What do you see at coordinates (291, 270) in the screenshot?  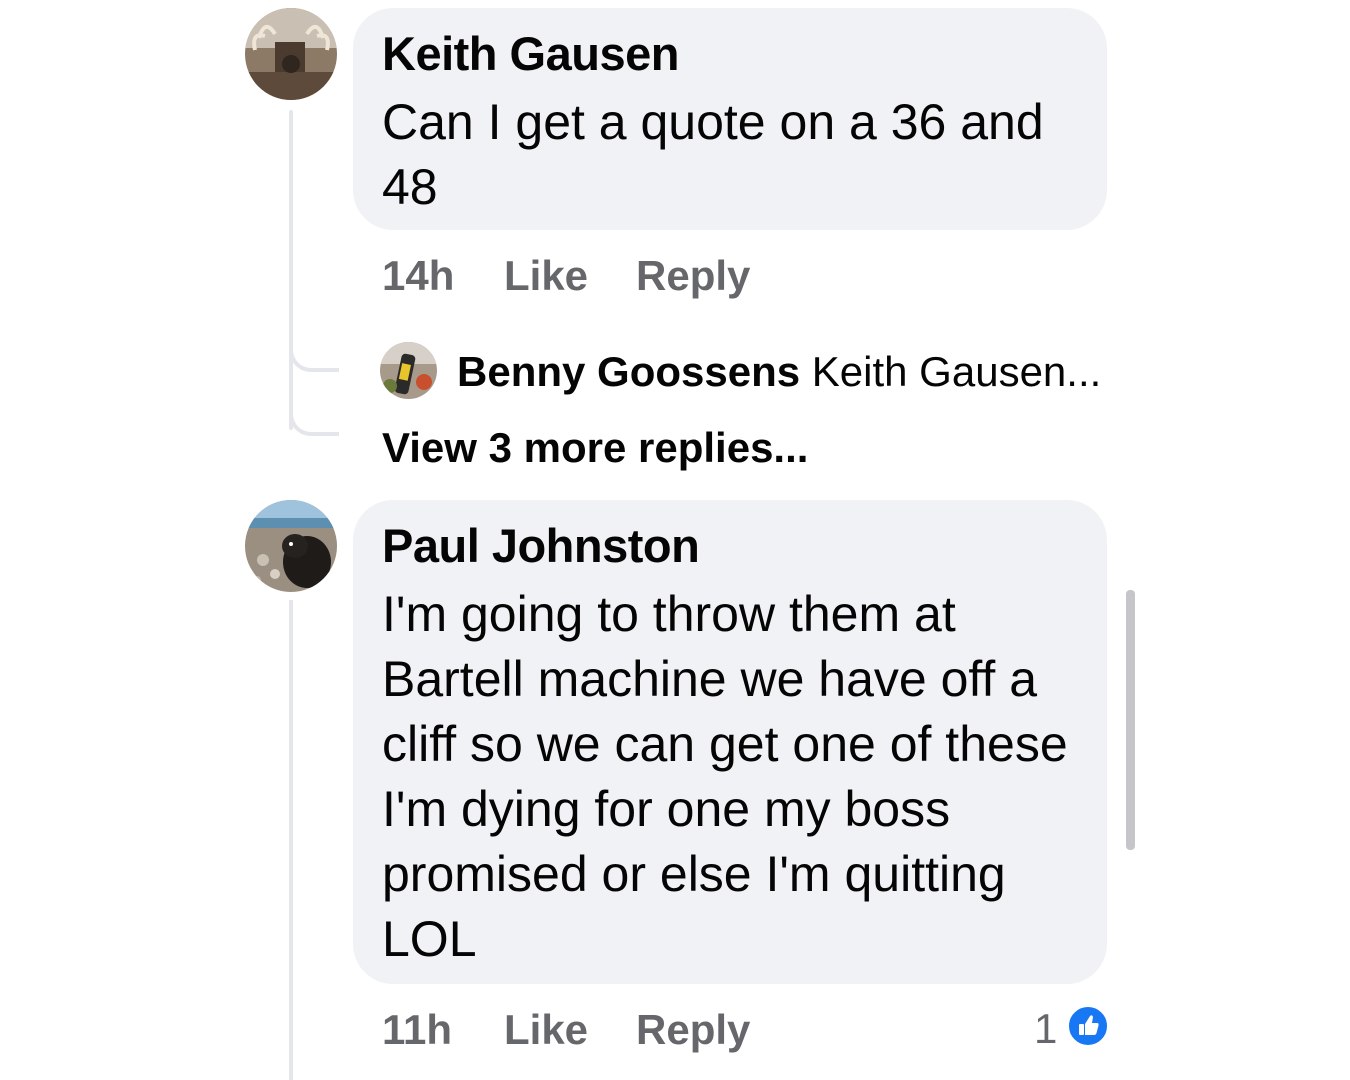 I see `thread-line-keith` at bounding box center [291, 270].